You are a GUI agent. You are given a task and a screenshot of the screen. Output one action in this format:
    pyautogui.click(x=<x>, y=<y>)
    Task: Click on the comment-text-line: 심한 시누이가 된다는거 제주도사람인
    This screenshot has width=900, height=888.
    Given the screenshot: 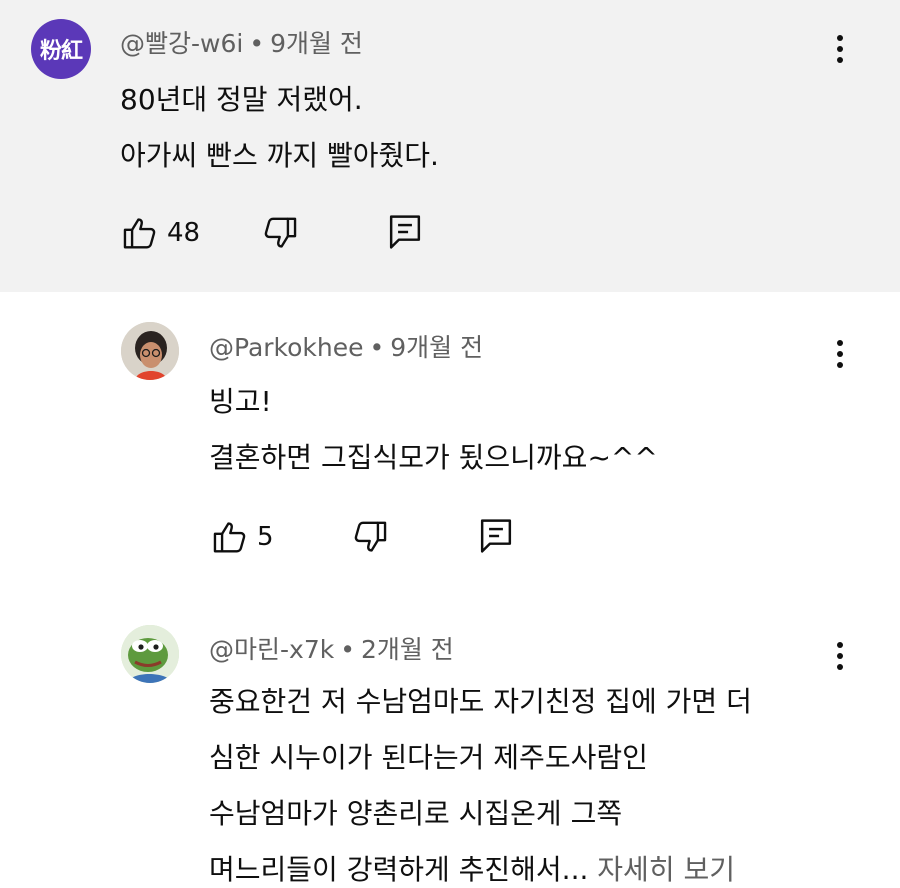 What is the action you would take?
    pyautogui.click(x=428, y=757)
    